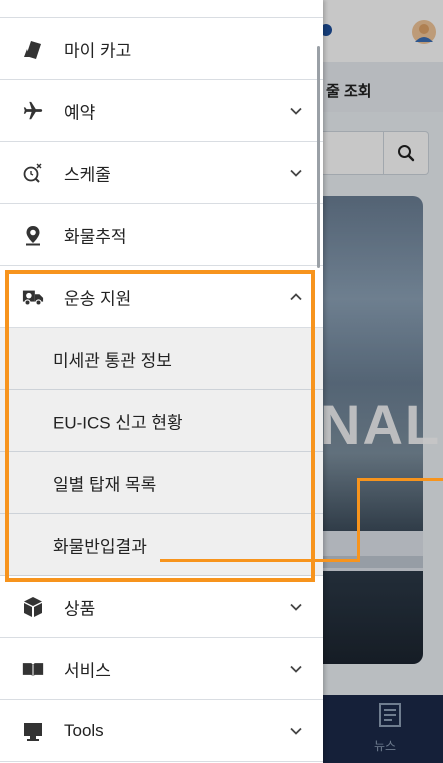 This screenshot has height=763, width=443. Describe the element at coordinates (84, 730) in the screenshot. I see `menu-item-label: Tools` at that location.